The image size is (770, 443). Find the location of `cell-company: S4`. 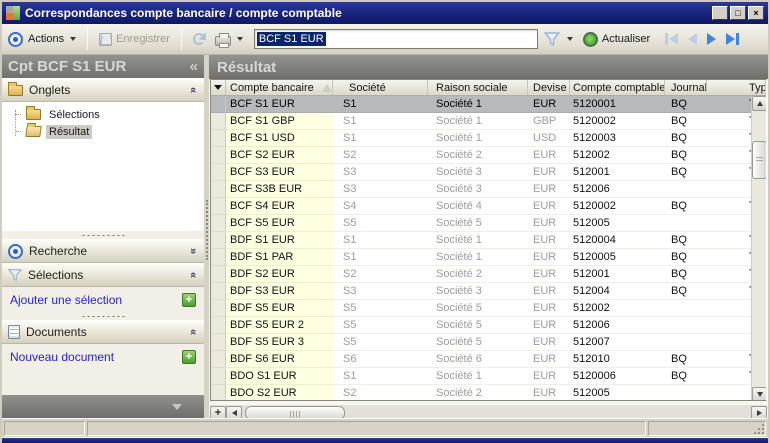

cell-company: S4 is located at coordinates (380, 206).